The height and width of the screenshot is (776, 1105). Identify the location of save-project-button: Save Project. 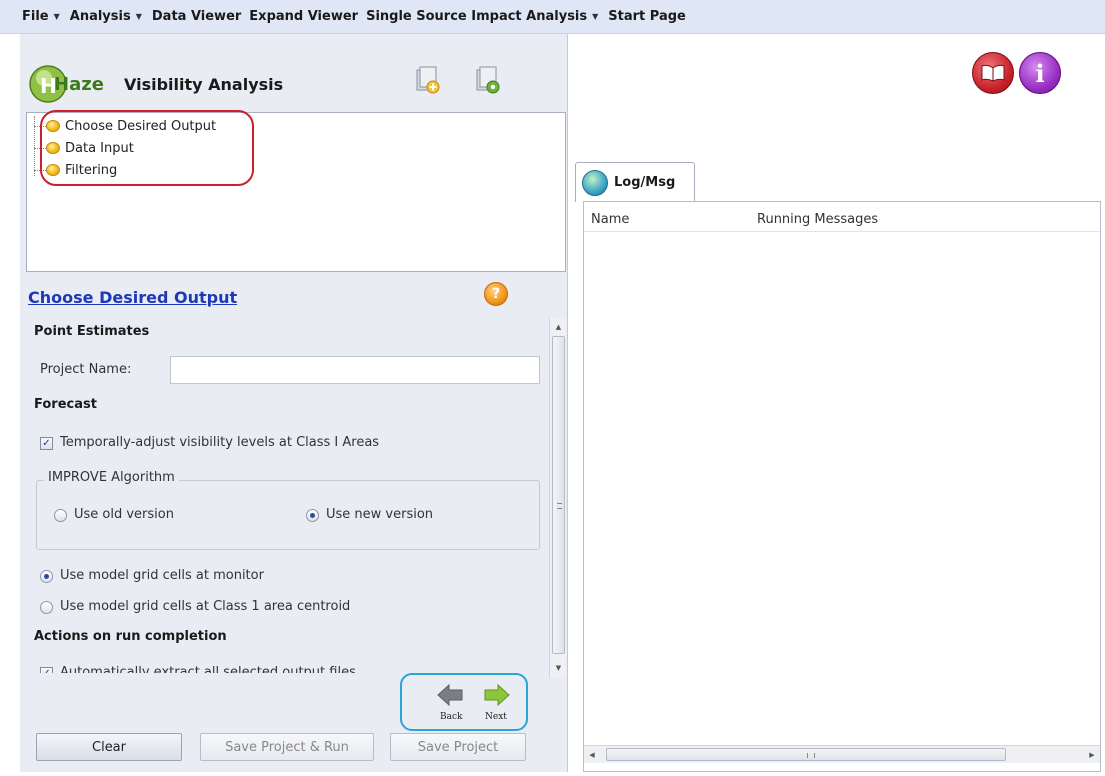
(458, 747).